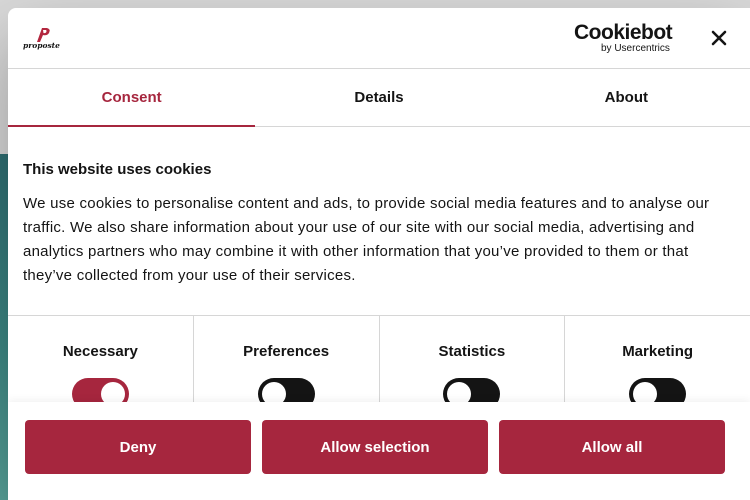 The width and height of the screenshot is (750, 500). I want to click on category-label: Statistics, so click(472, 351).